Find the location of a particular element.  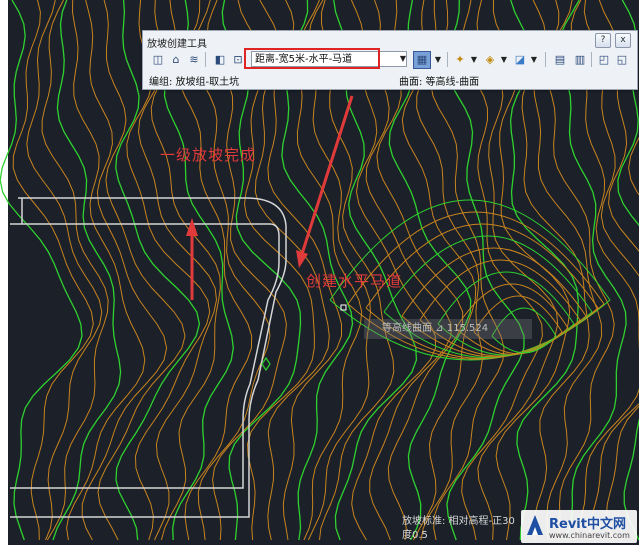

surface-tooltip-text: 等高线曲面 ⊿ 115.524 is located at coordinates (435, 328).